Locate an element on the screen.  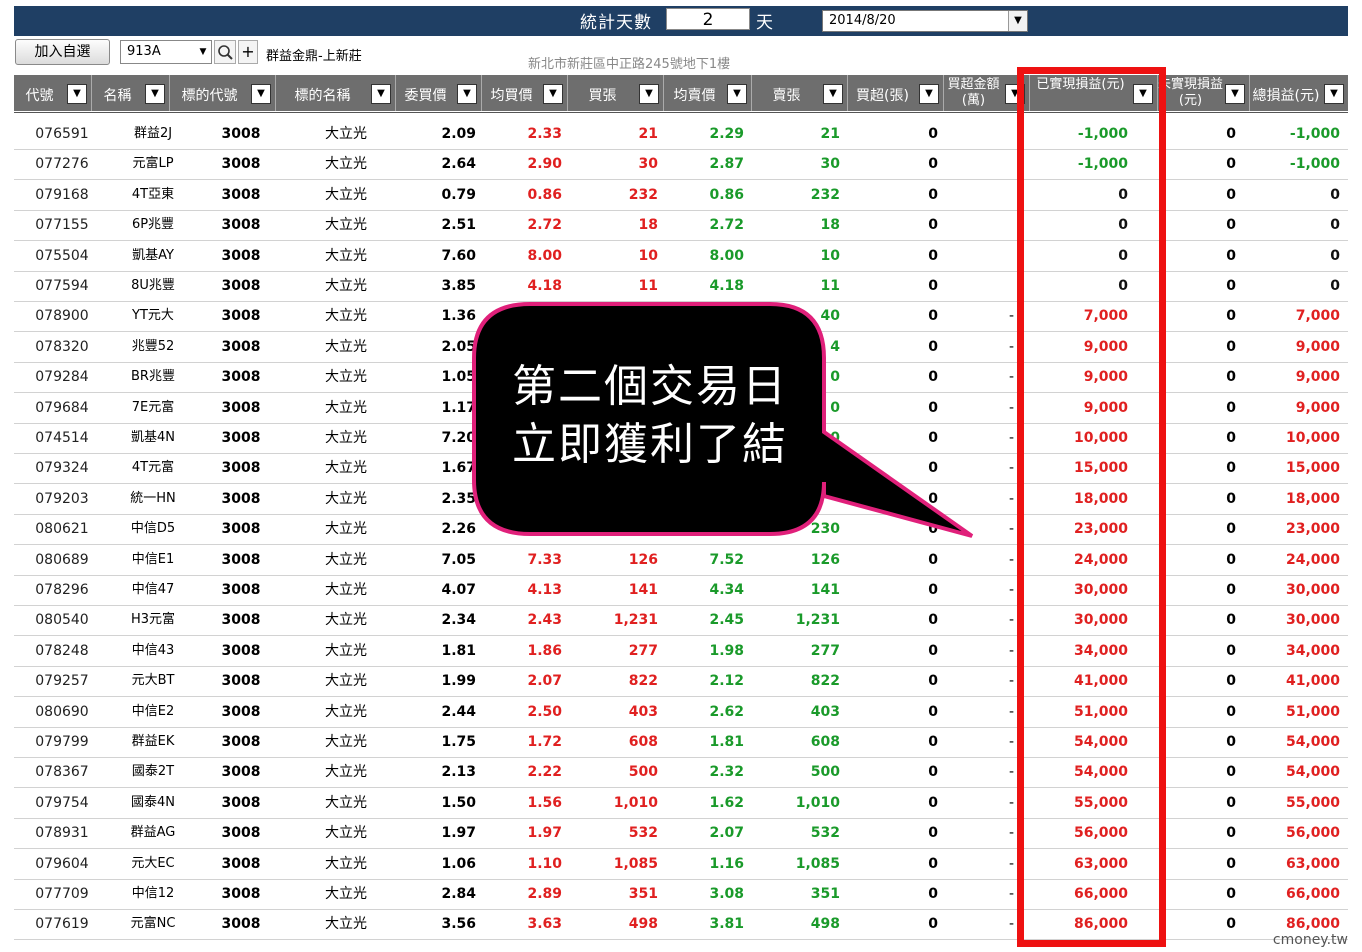
date-dropdown: 2014/8/20 ▼ is located at coordinates (925, 21).